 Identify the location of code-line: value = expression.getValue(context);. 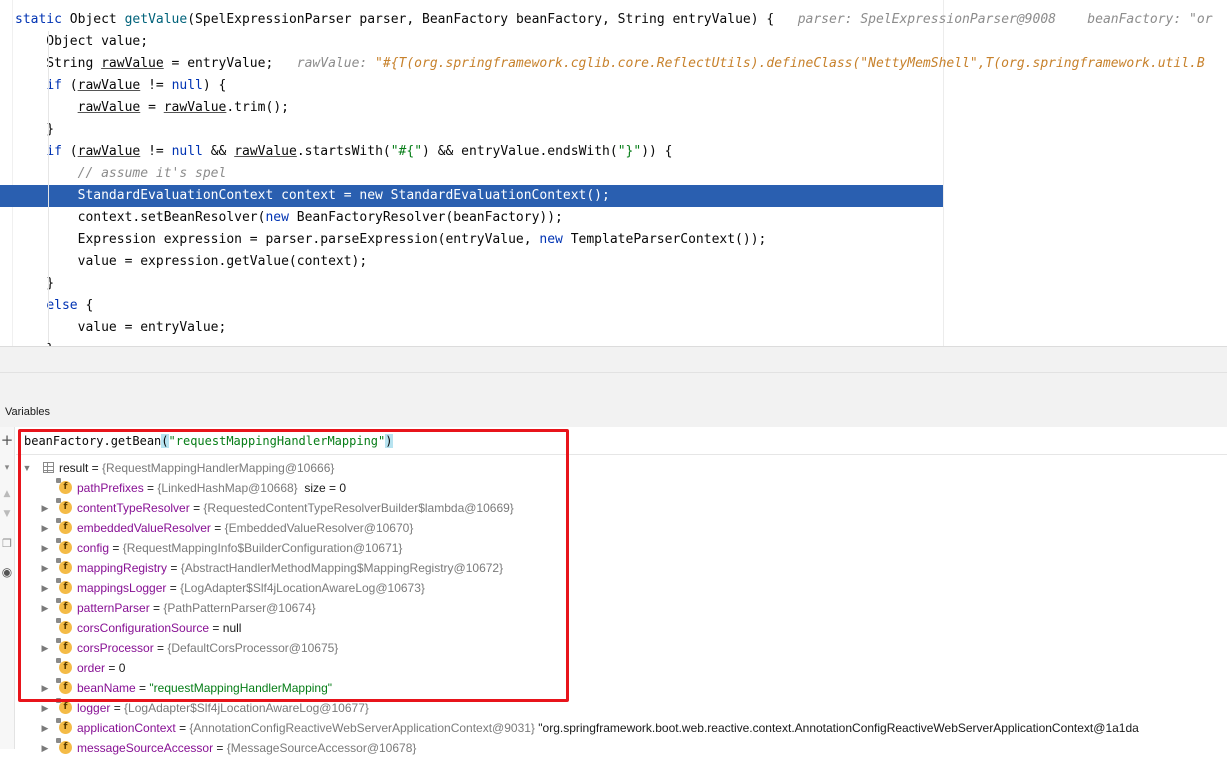
(613, 262).